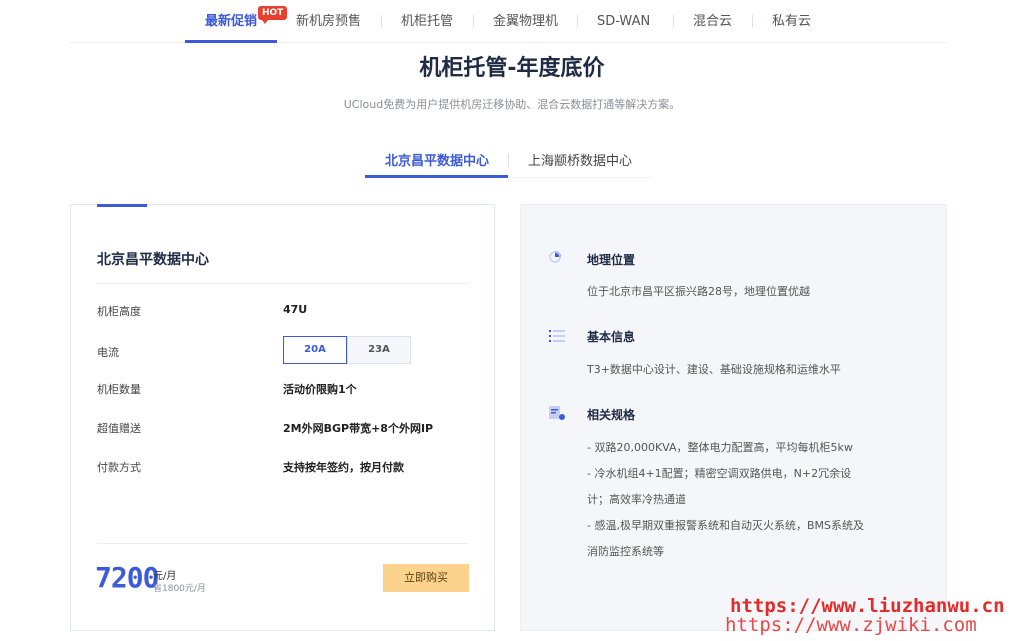  Describe the element at coordinates (512, 104) in the screenshot. I see `page-subtitle: UCloud免费为用户提供机房迁移协助、混合云数据打通等解决方案。` at that location.